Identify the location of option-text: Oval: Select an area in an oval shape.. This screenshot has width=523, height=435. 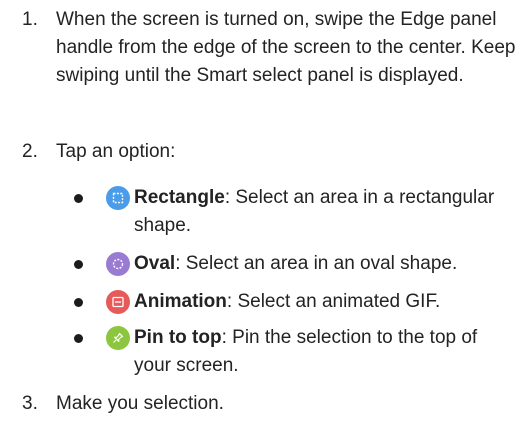
(326, 264).